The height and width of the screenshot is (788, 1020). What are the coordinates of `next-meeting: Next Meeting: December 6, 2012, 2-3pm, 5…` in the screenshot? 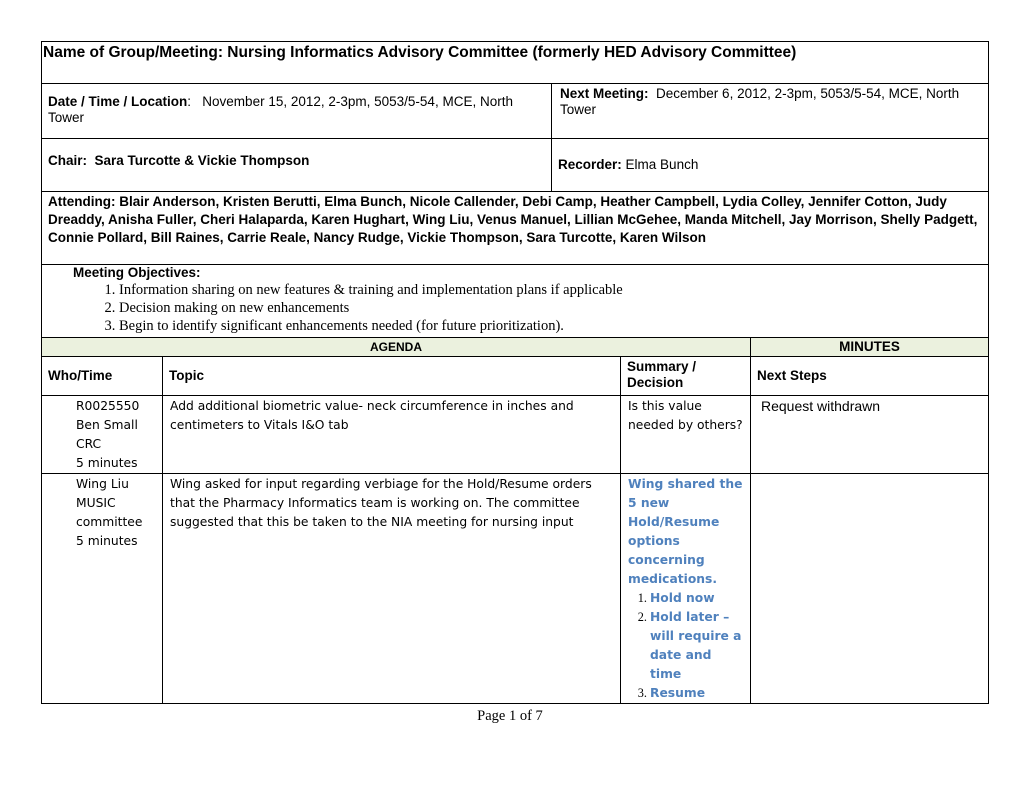 It's located at (770, 111).